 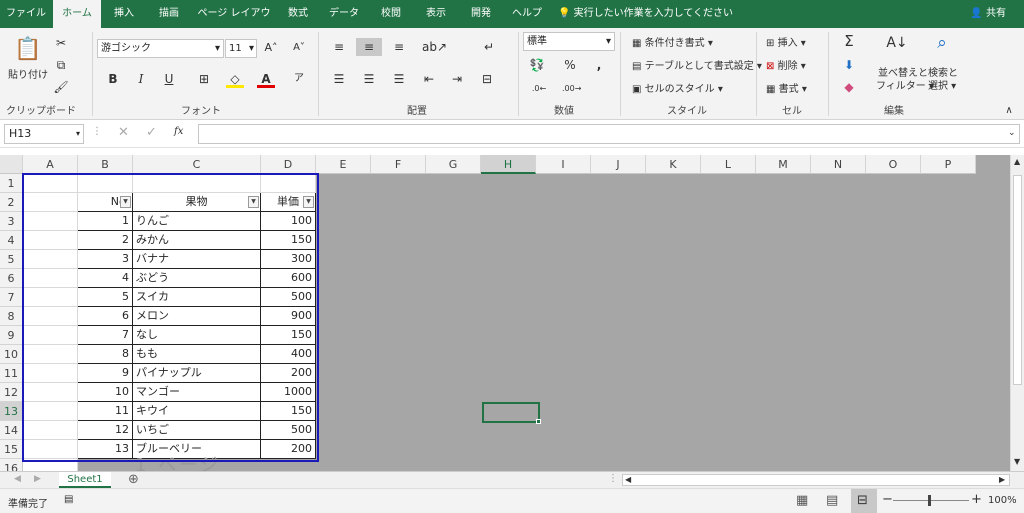 I want to click on tab-developer: 開発, so click(x=481, y=14).